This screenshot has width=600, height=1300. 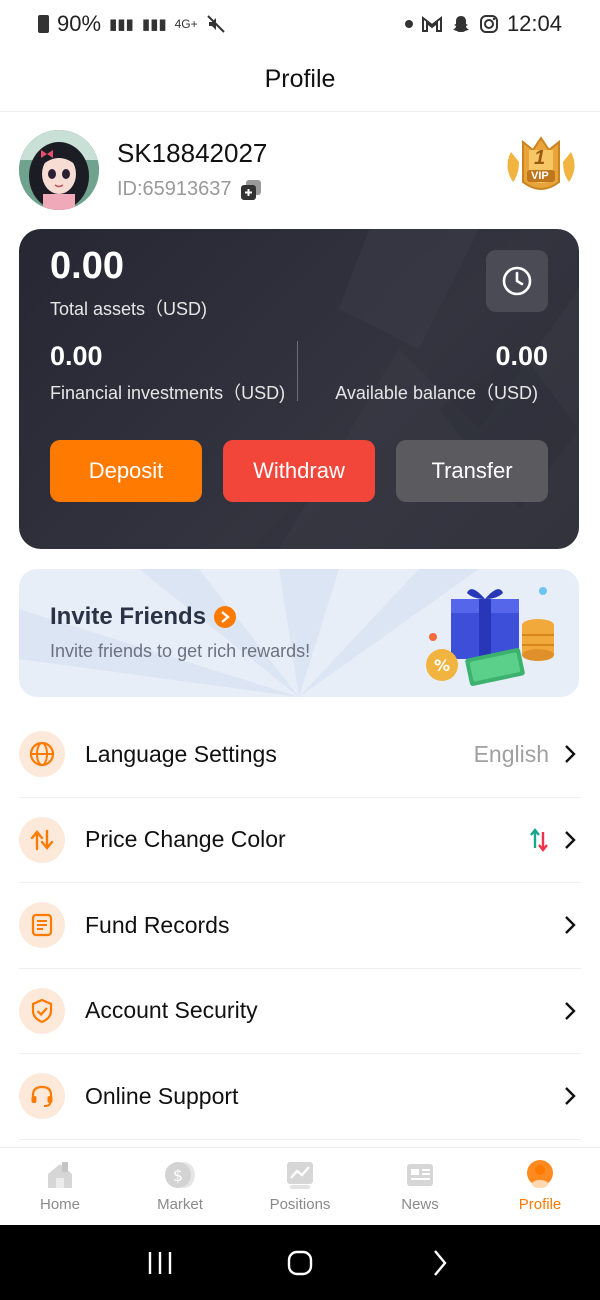 What do you see at coordinates (300, 755) in the screenshot?
I see `menu-item-language: Language Settings English` at bounding box center [300, 755].